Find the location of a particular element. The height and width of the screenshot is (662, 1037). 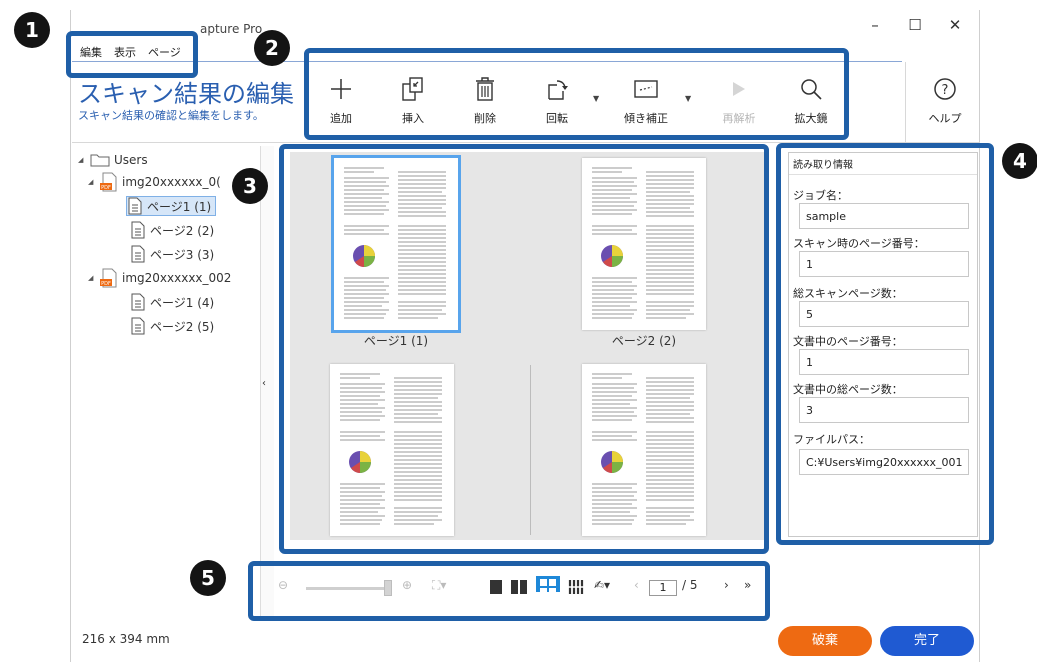

info-panel-title: 読み取り情報 is located at coordinates (883, 164).